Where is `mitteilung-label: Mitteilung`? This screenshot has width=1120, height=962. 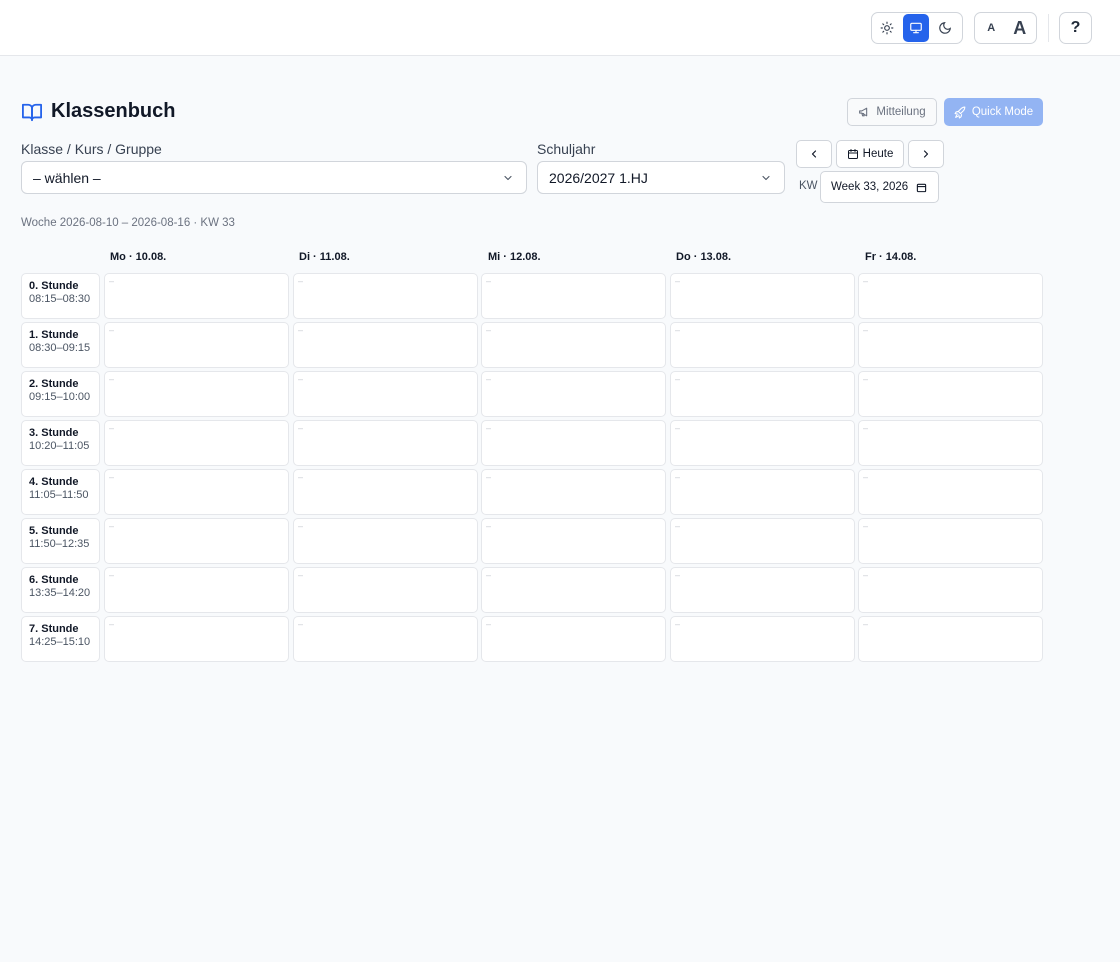
mitteilung-label: Mitteilung is located at coordinates (901, 112).